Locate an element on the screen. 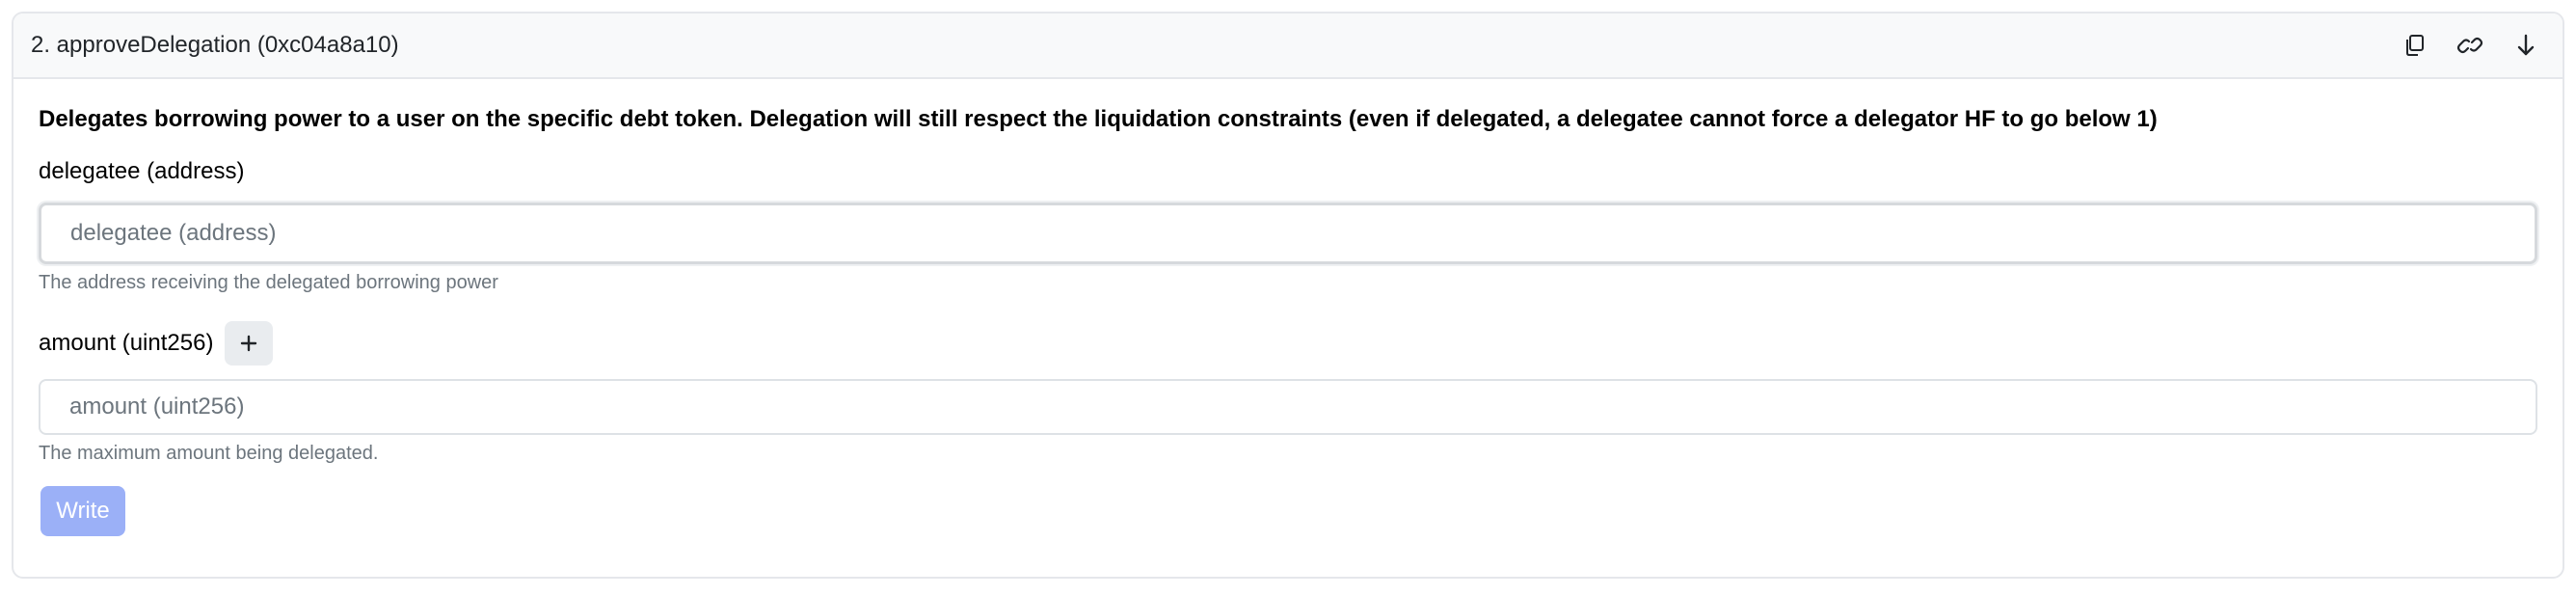 This screenshot has width=2576, height=596. copy-button is located at coordinates (2414, 45).